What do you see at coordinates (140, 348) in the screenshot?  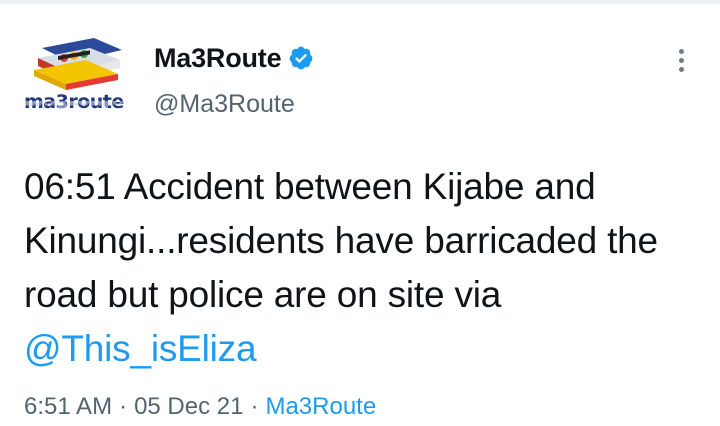 I see `mention-link: @This_isEliza` at bounding box center [140, 348].